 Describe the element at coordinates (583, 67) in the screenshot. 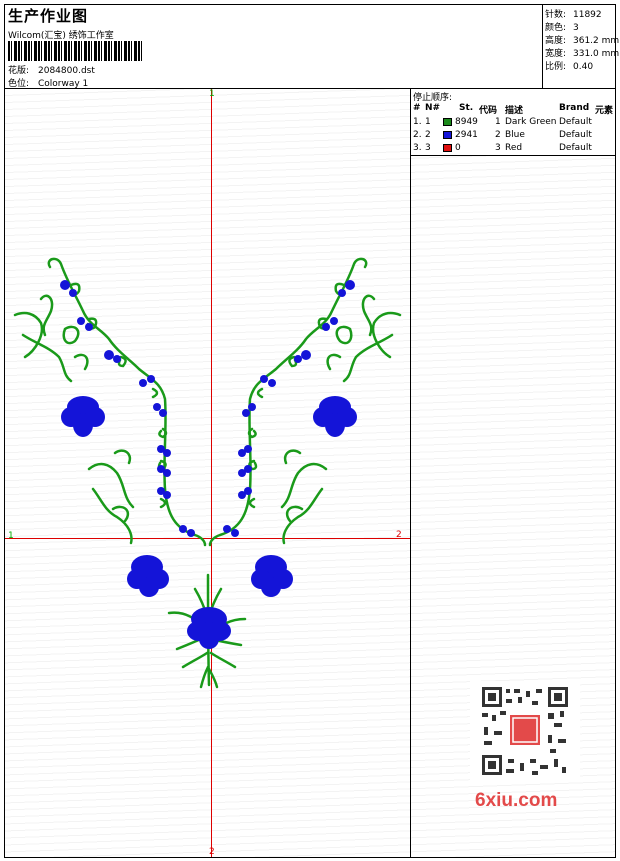

I see `stat-value: 0.40` at that location.